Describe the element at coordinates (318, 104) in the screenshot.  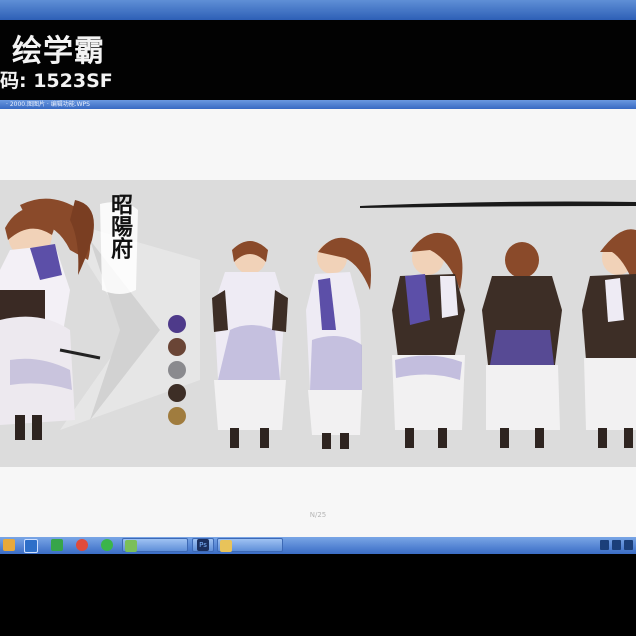
I see `app-titlebar: · 2000.图图片 · 编辑功能.WPS` at that location.